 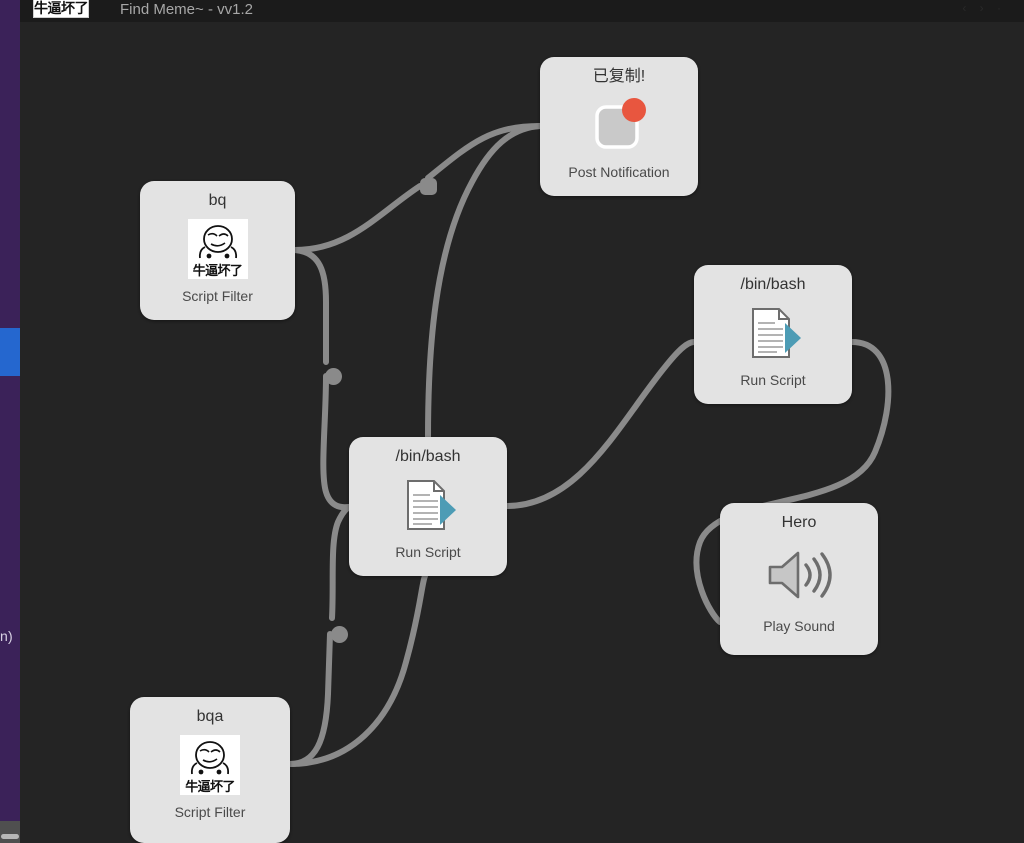 What do you see at coordinates (773, 284) in the screenshot?
I see `node-run-script-right-title: /bin/bash` at bounding box center [773, 284].